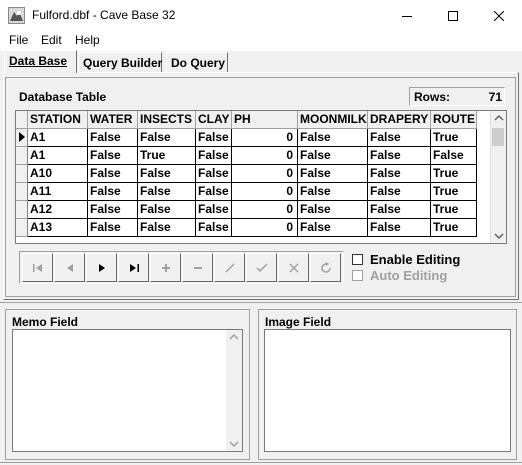 Image resolution: width=522 pixels, height=465 pixels. Describe the element at coordinates (127, 390) in the screenshot. I see `memo-textarea` at that location.